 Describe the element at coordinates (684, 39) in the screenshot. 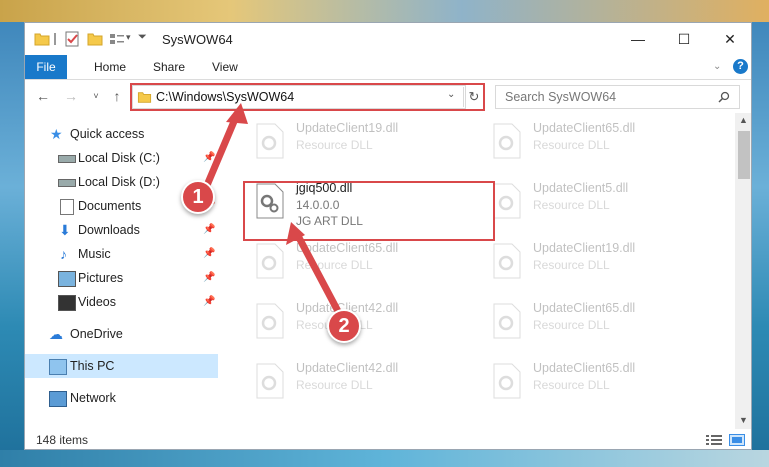

I see `maximize-button: ☐` at that location.